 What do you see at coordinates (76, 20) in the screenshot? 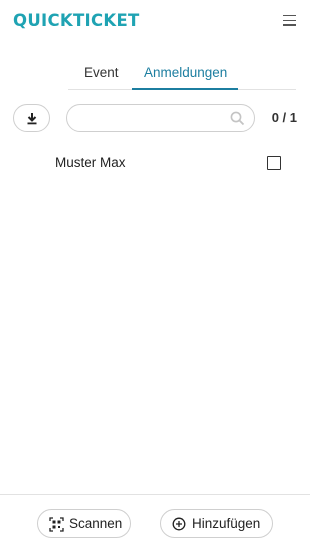
I see `app-logo: QUICKTICKET` at bounding box center [76, 20].